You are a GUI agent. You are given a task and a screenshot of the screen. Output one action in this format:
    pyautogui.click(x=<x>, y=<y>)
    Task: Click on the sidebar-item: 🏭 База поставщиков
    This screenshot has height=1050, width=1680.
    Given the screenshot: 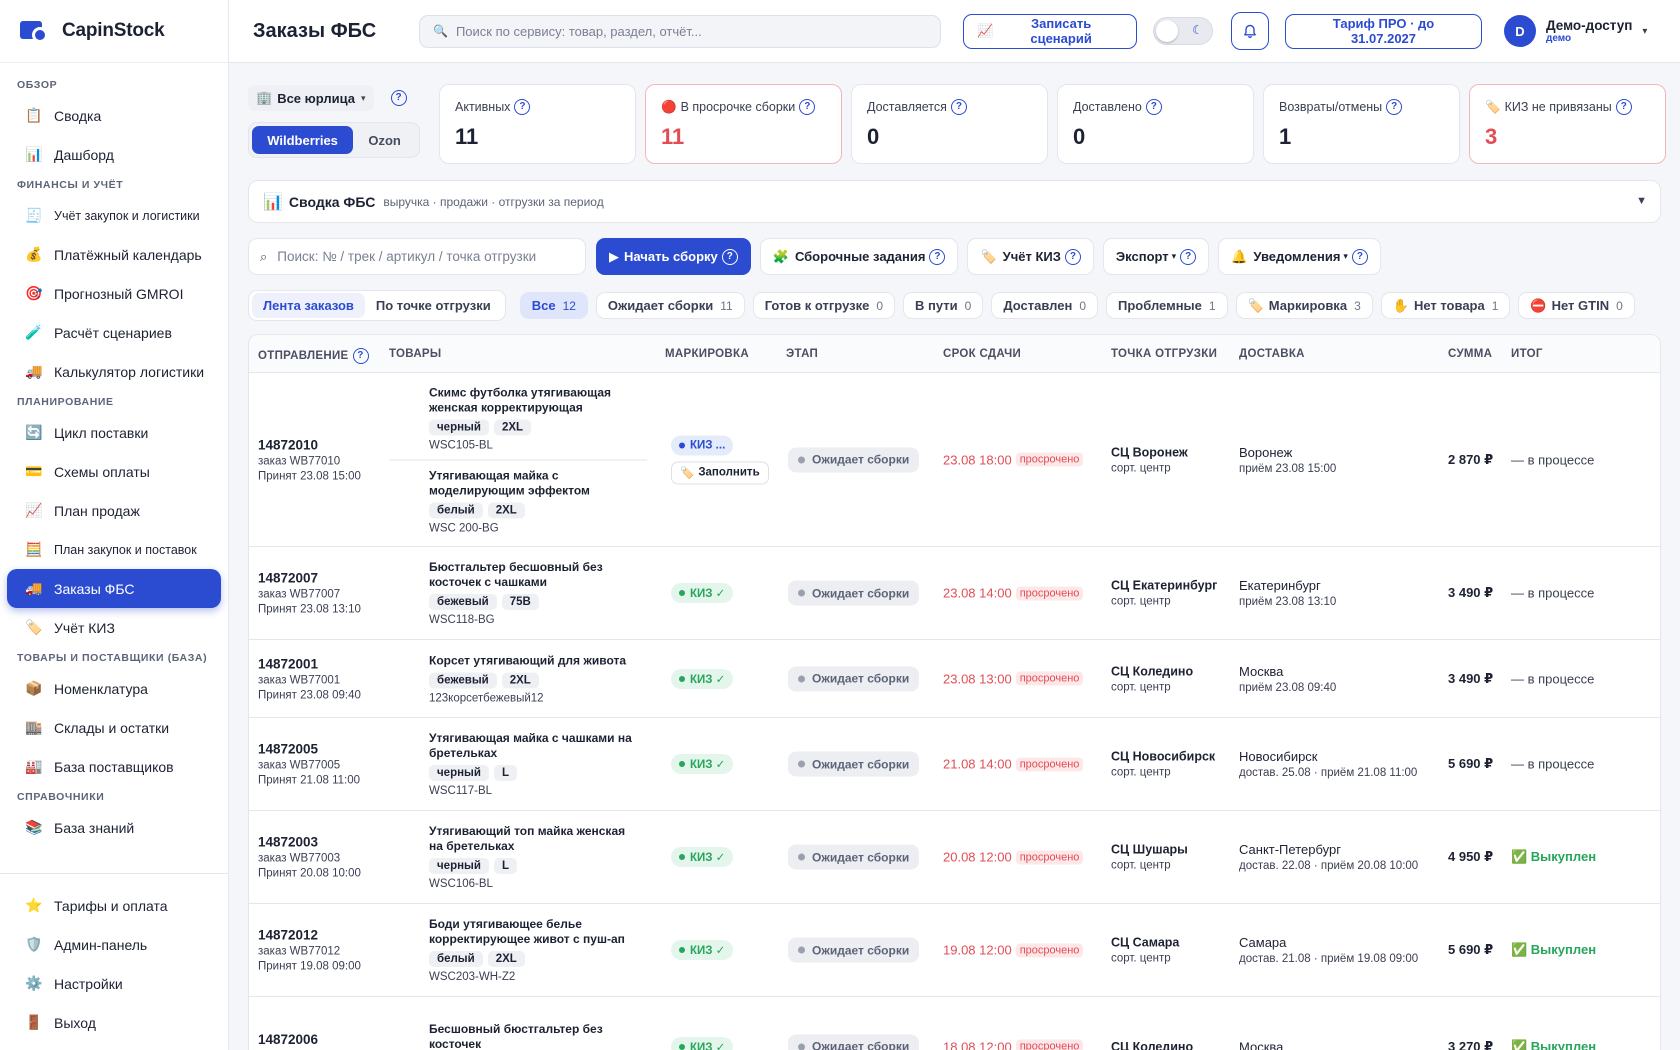 What is the action you would take?
    pyautogui.click(x=114, y=766)
    